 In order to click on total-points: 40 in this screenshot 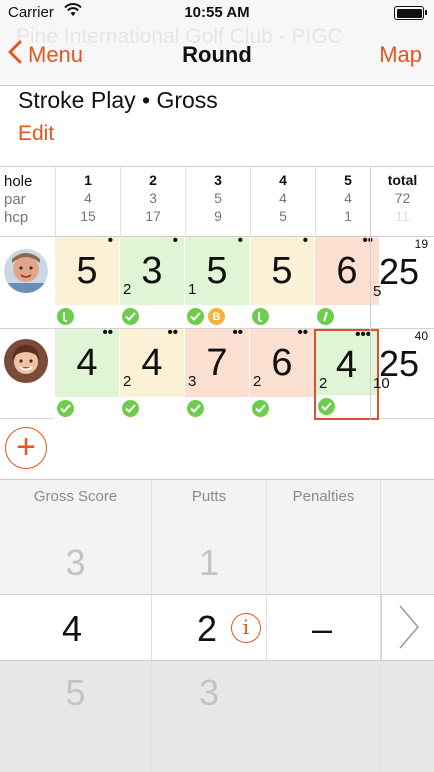, I will do `click(421, 336)`.